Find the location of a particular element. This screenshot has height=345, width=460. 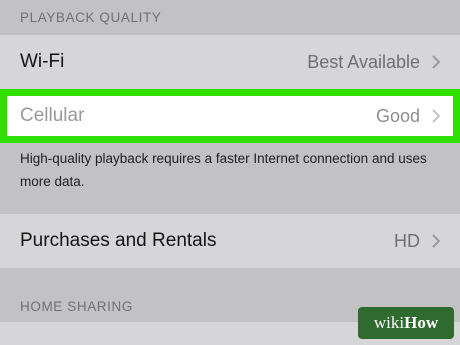

home-sharing-header: HOME SHARING is located at coordinates (76, 306).